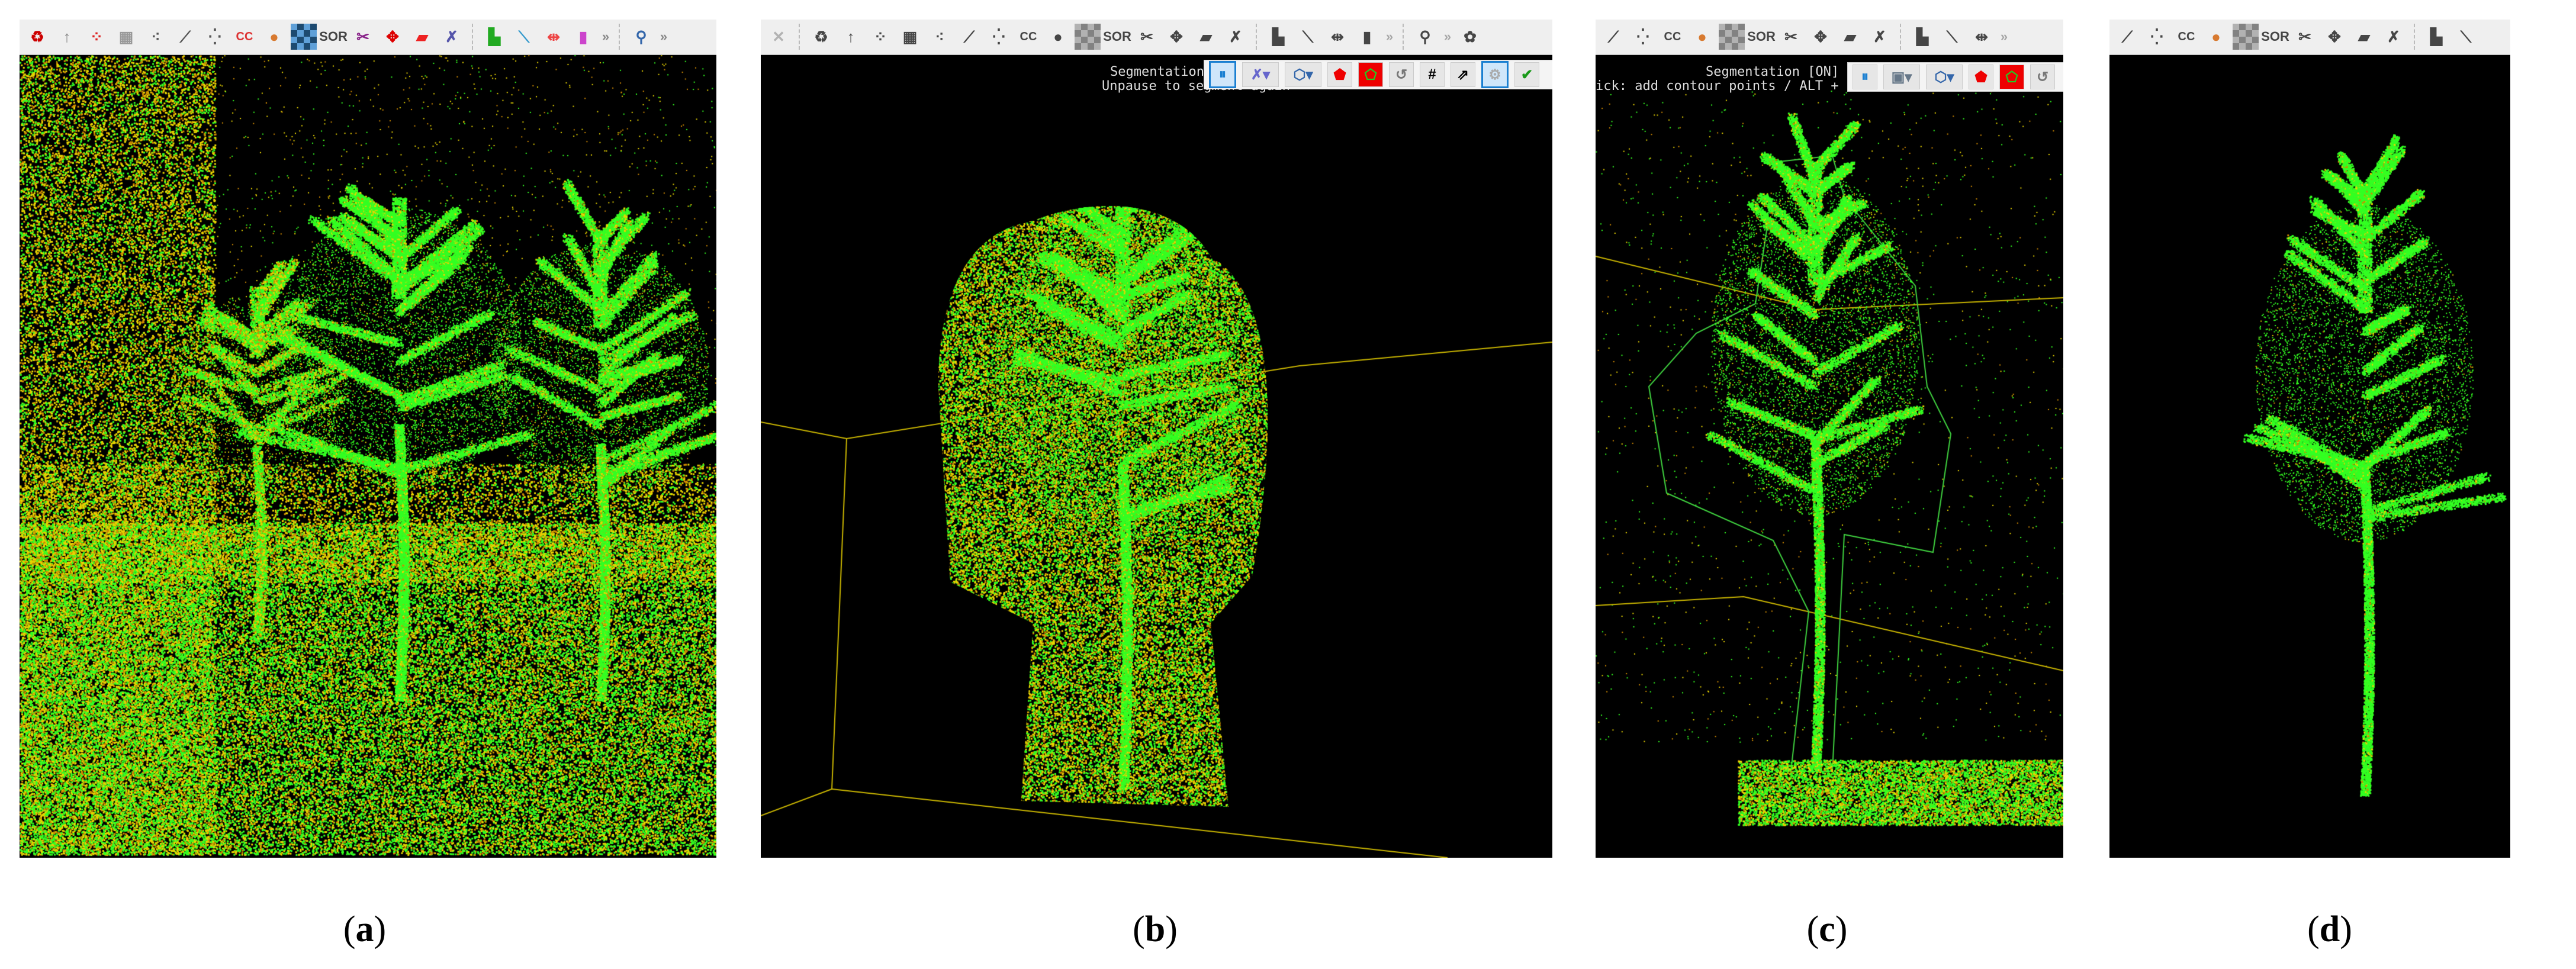 The image size is (2576, 969). Describe the element at coordinates (1495, 74) in the screenshot. I see `settings-icon: ⚙` at that location.